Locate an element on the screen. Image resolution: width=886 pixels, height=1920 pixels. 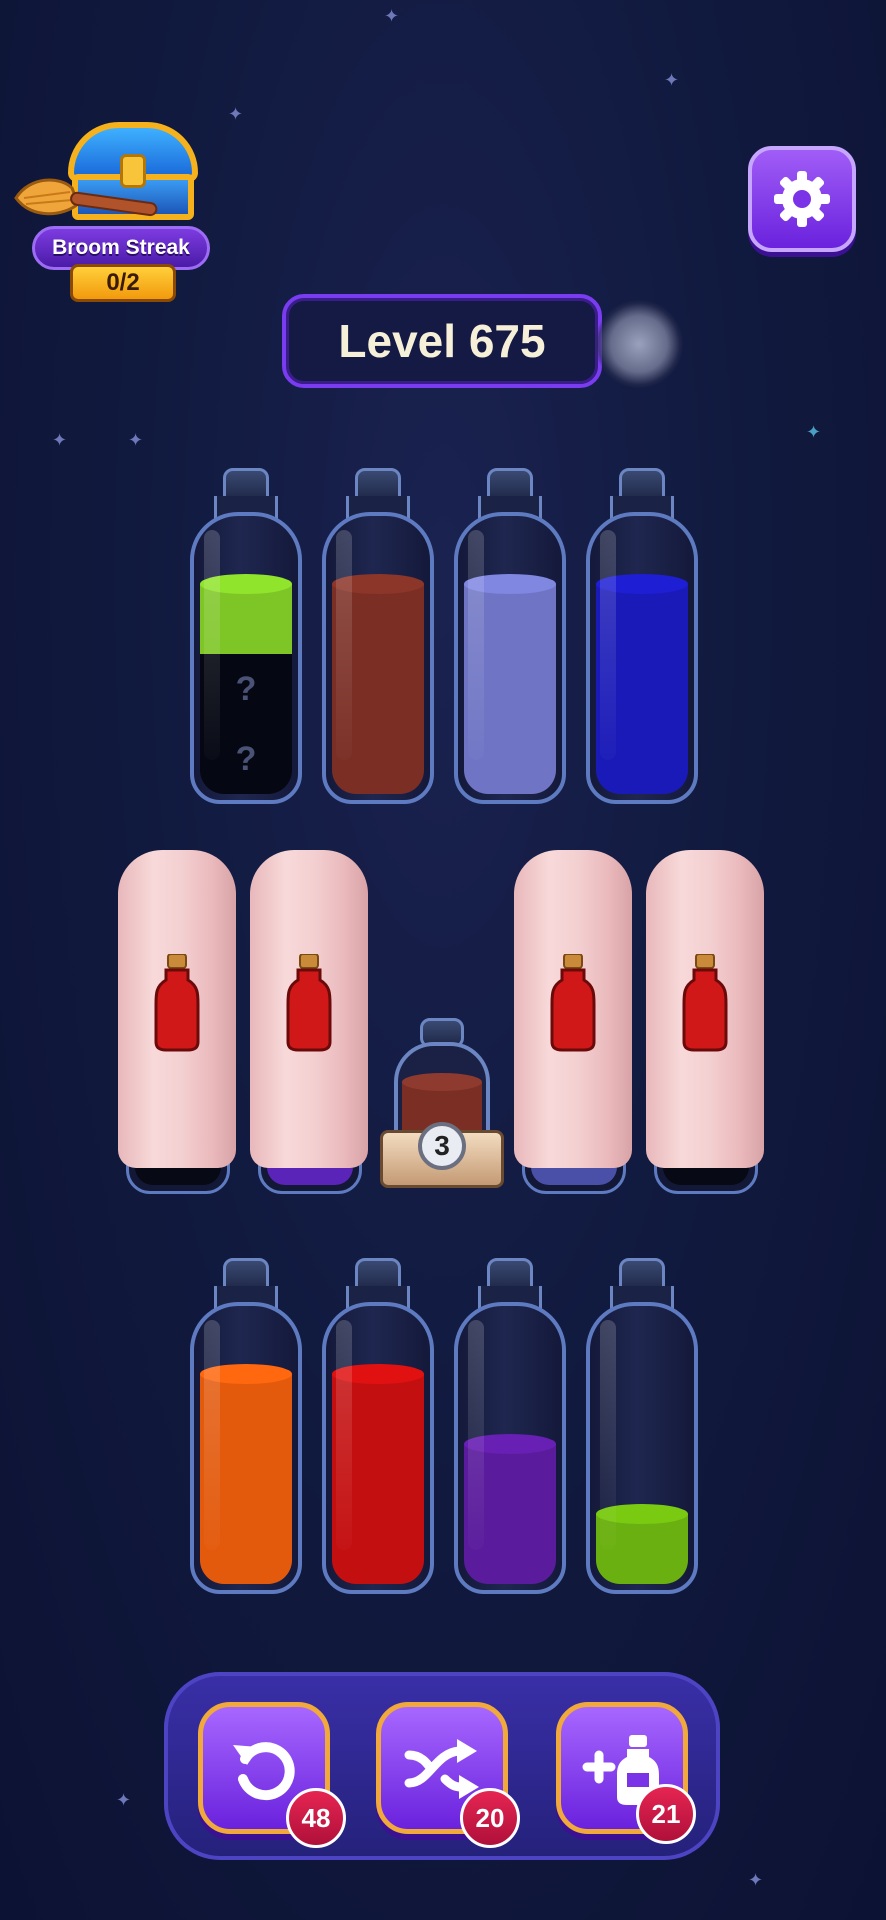
settings-button is located at coordinates (802, 199).